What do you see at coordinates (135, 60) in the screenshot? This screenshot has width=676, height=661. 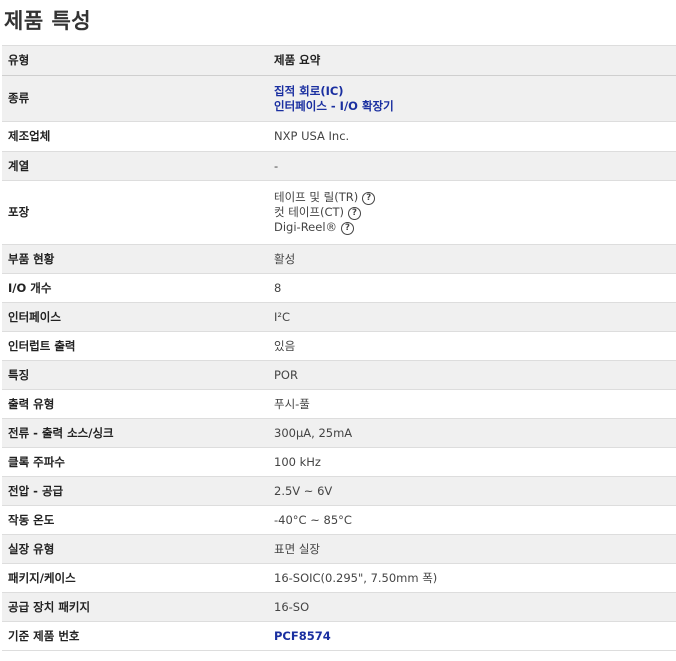 I see `type-column-header: 유형` at bounding box center [135, 60].